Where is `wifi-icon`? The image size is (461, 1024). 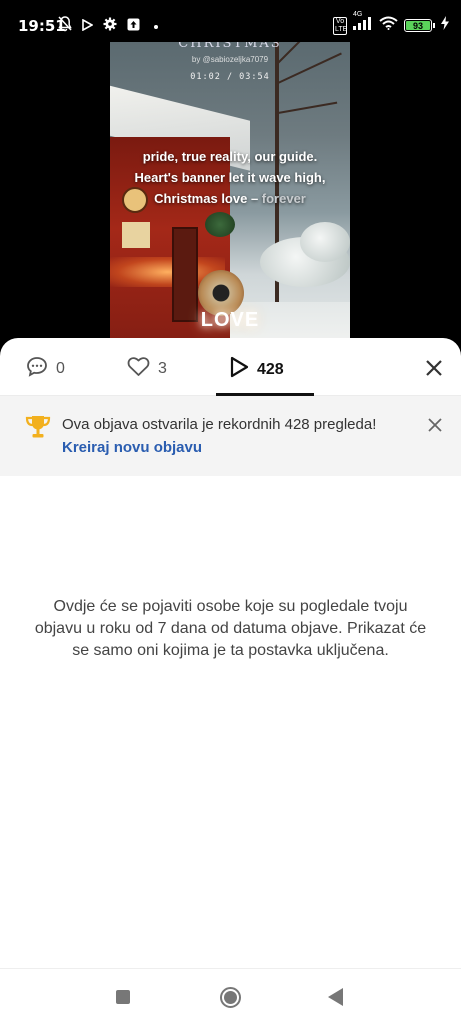 wifi-icon is located at coordinates (388, 25).